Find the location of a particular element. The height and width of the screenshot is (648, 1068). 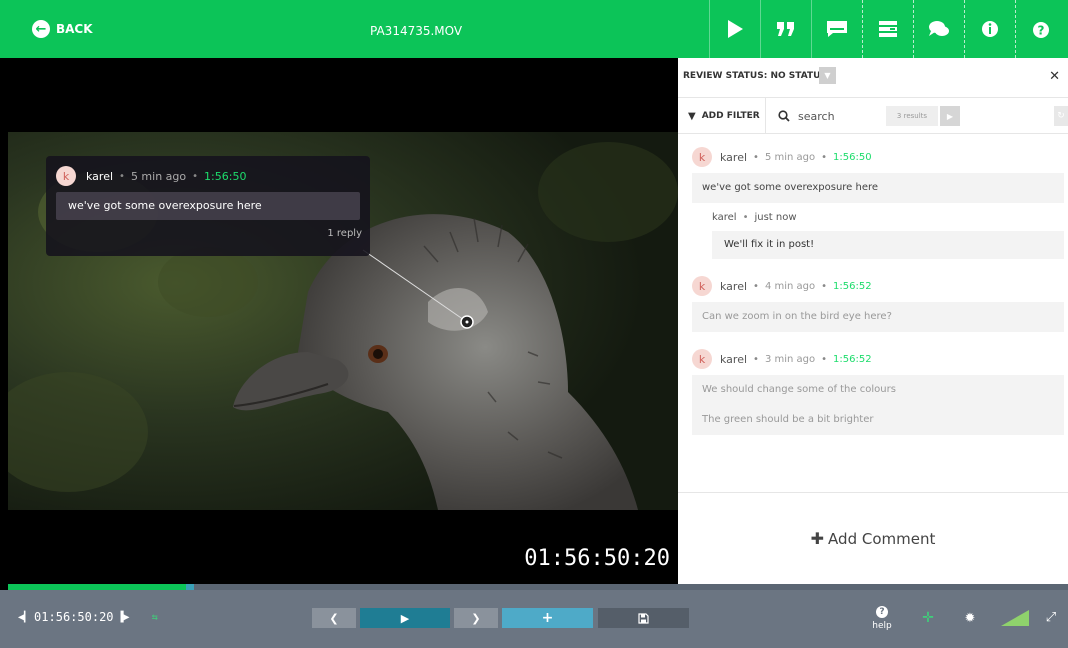

save-icon is located at coordinates (643, 618).